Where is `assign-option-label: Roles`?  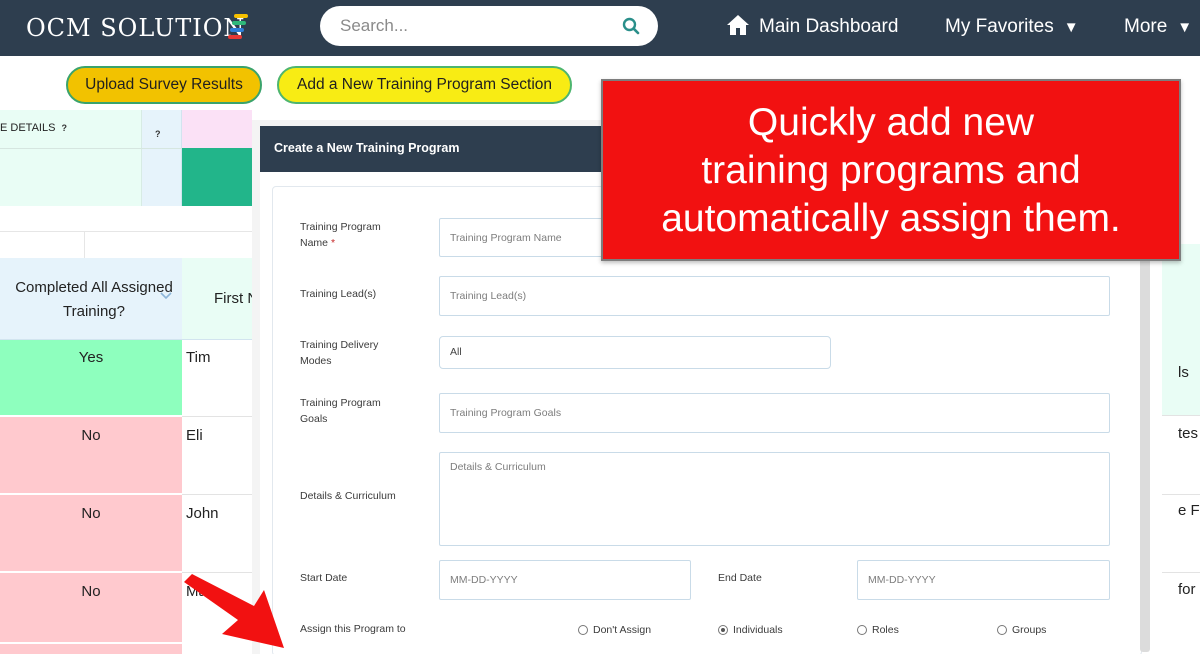
assign-option-label: Roles is located at coordinates (885, 630).